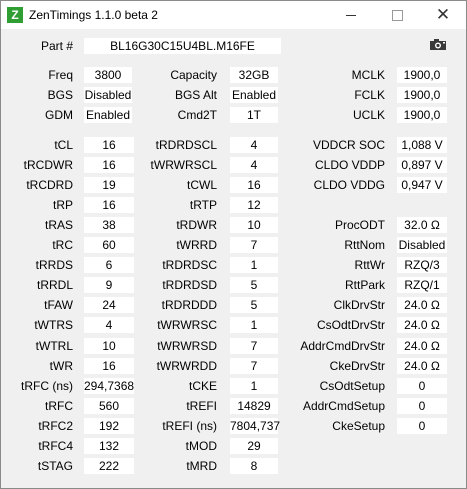  I want to click on csodtdrvstr-label: CsOdtDrvStr, so click(350, 325).